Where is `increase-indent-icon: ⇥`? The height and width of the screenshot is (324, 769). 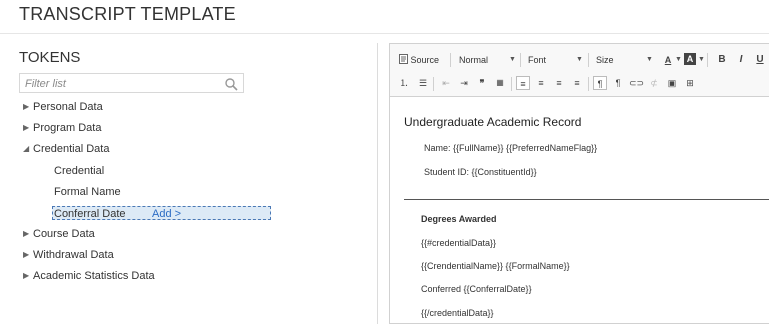 increase-indent-icon: ⇥ is located at coordinates (464, 83).